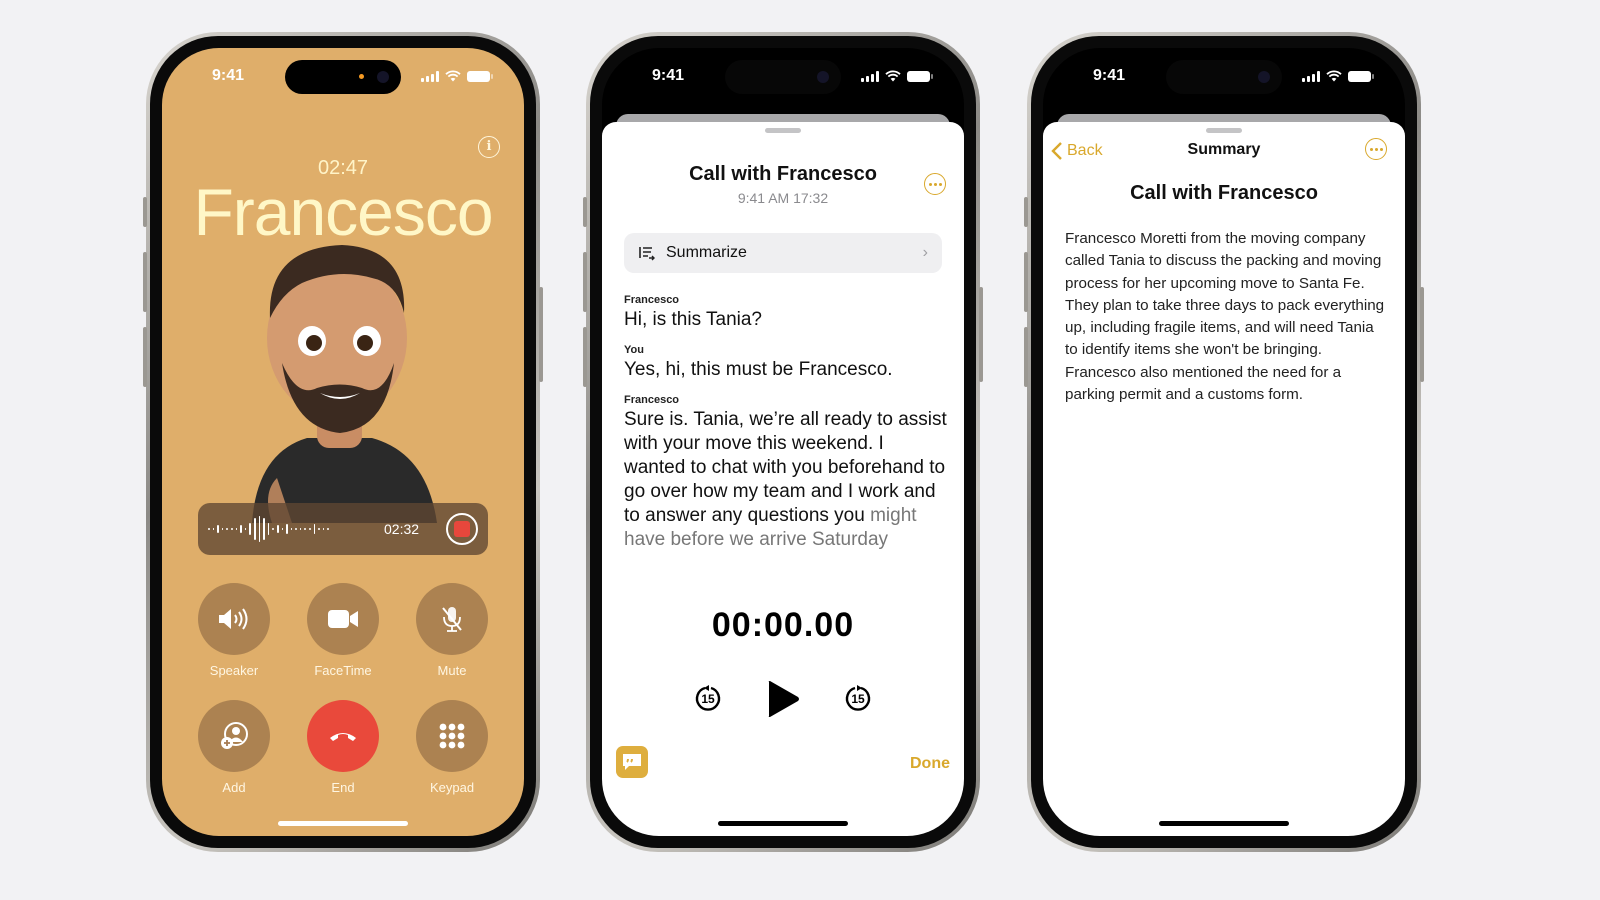 The width and height of the screenshot is (1600, 900). I want to click on add-person-icon, so click(234, 735).